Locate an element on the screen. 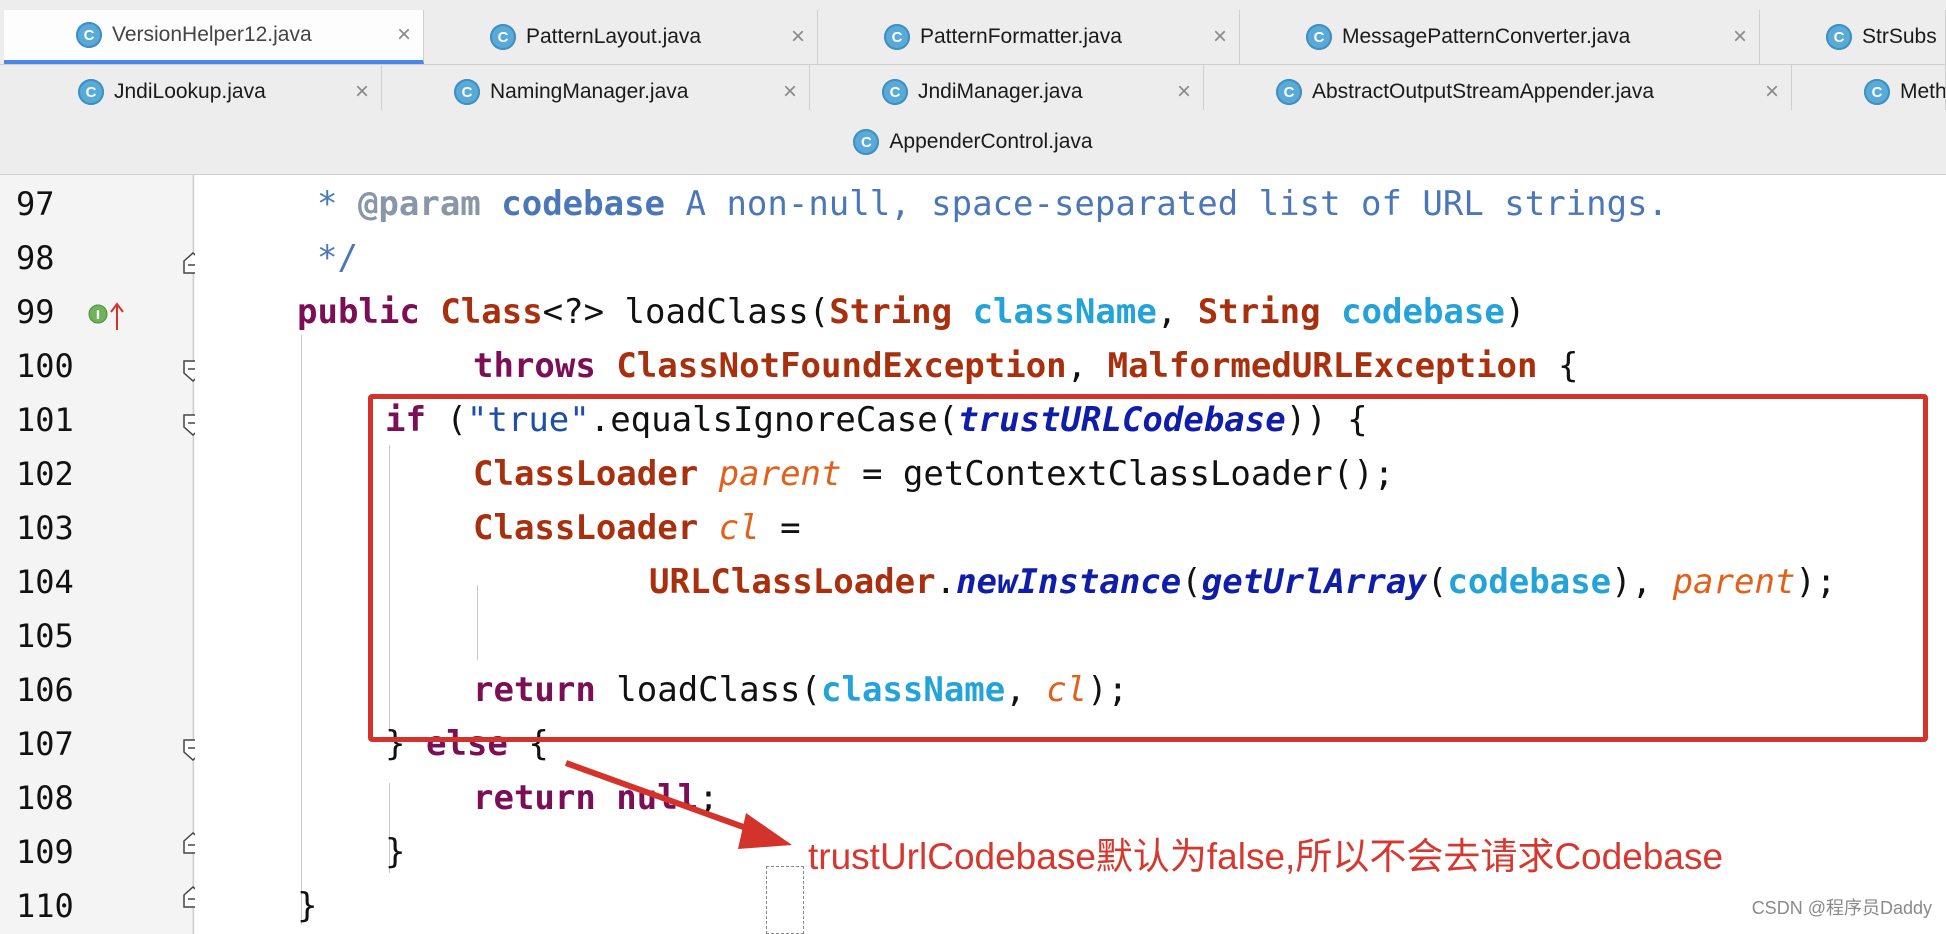 The height and width of the screenshot is (934, 1946). tab-label: Meth is located at coordinates (1923, 91).